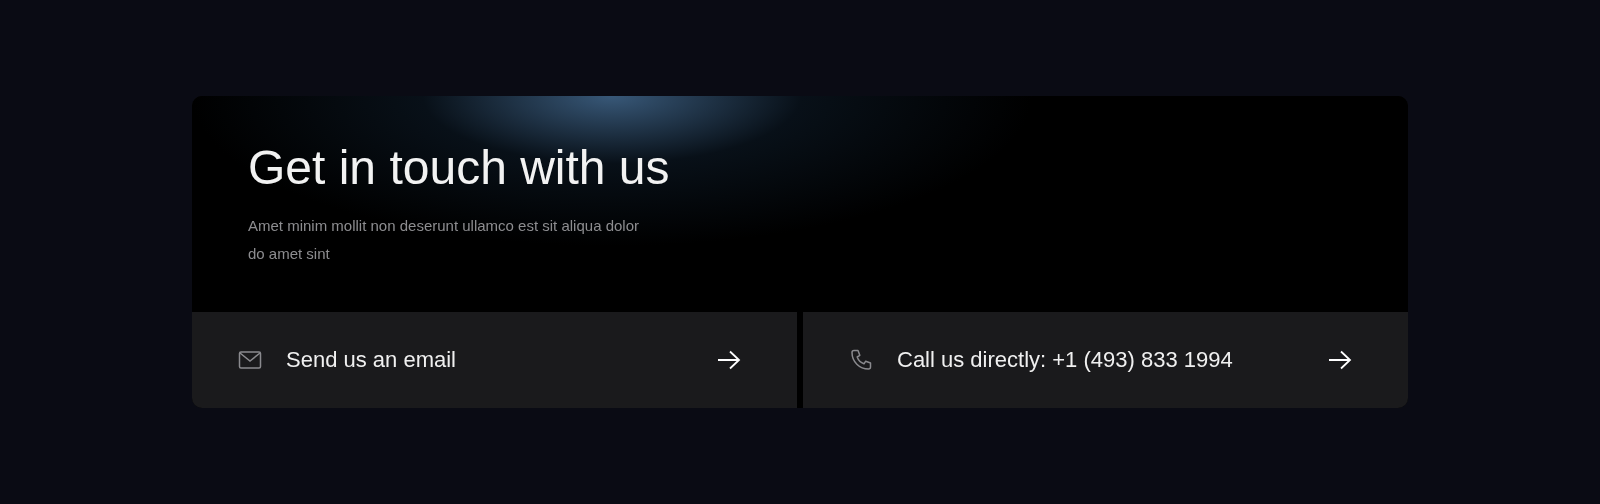 This screenshot has width=1600, height=504. I want to click on contact-link: Call us directly: +1 (493) 833 1994, so click(1105, 360).